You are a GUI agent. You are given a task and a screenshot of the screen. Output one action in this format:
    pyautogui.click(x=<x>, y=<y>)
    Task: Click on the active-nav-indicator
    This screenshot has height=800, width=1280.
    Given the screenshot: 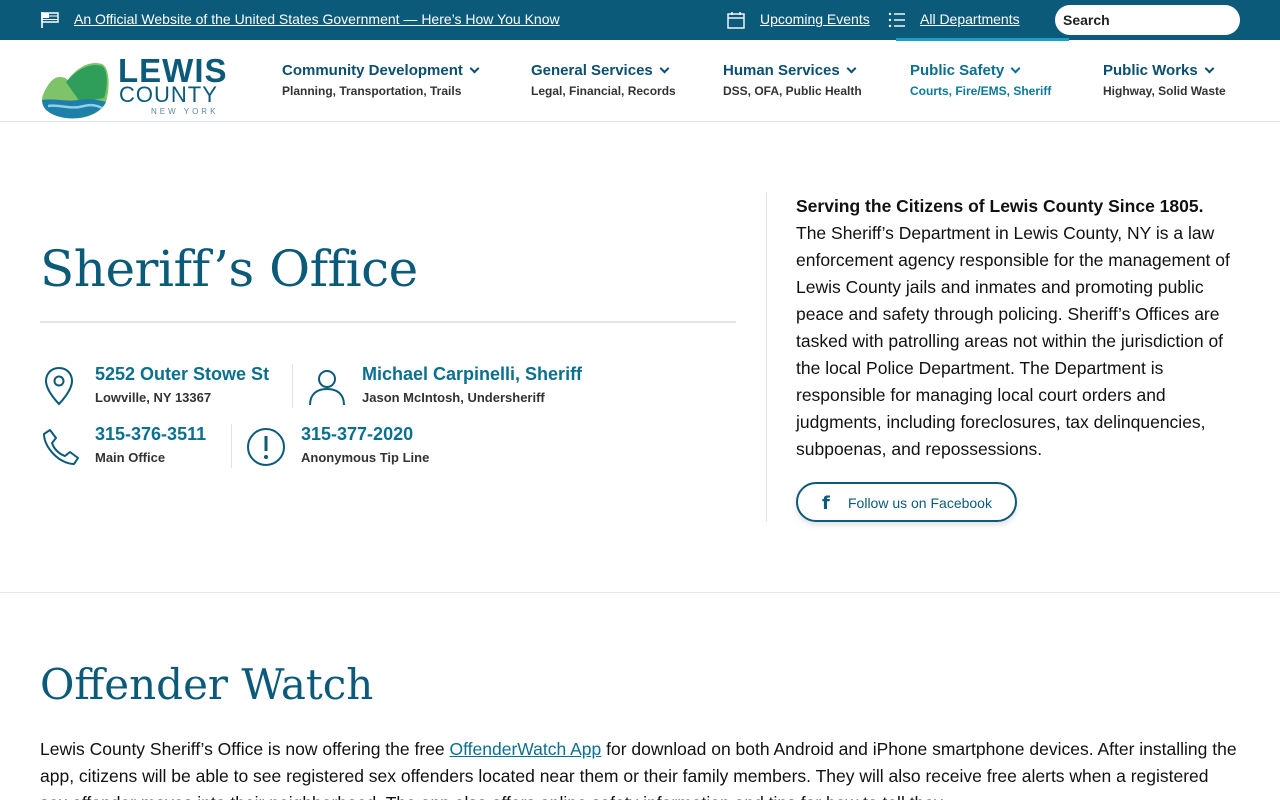 What is the action you would take?
    pyautogui.click(x=982, y=39)
    